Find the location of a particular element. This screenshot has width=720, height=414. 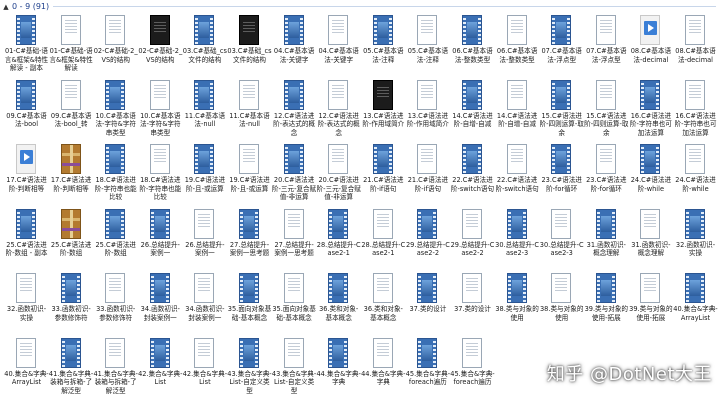

file-item-label: 10.C#基本语法-字符&字符串类型 is located at coordinates (115, 124).